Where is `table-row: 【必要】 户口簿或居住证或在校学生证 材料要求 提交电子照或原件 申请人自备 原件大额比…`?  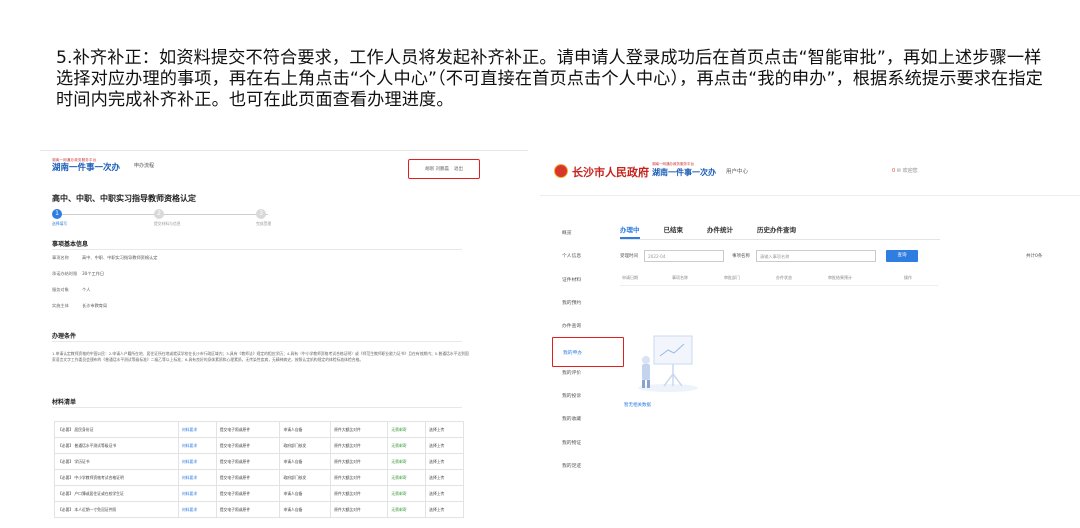 table-row: 【必要】 户口簿或居住证或在校学生证 材料要求 提交电子照或原件 申请人自备 原件大额比… is located at coordinates (259, 493).